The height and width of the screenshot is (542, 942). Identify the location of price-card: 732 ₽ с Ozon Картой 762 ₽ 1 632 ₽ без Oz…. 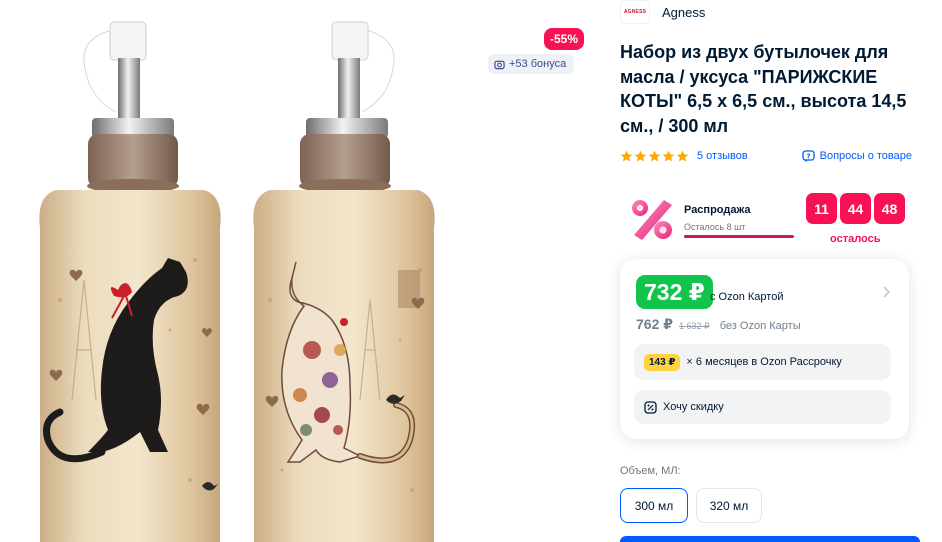
(764, 349).